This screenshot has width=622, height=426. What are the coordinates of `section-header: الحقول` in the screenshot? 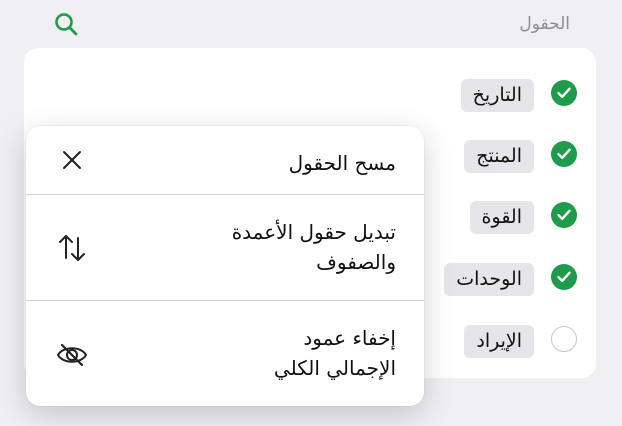 It's located at (544, 24).